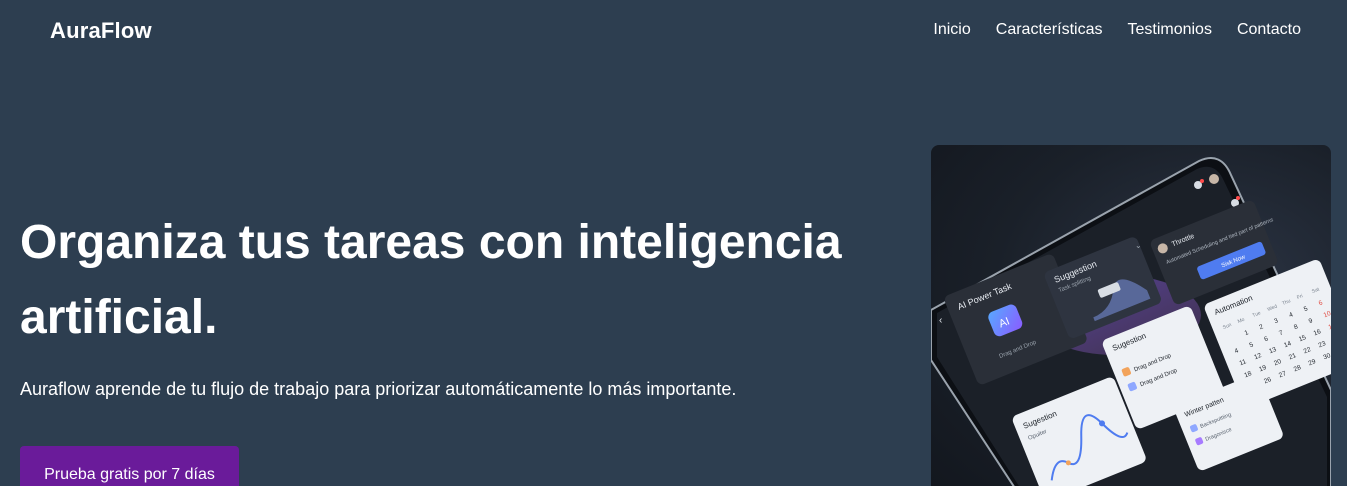 The width and height of the screenshot is (1347, 486). I want to click on free-trial-button: Prueba gratis por 7 días, so click(129, 466).